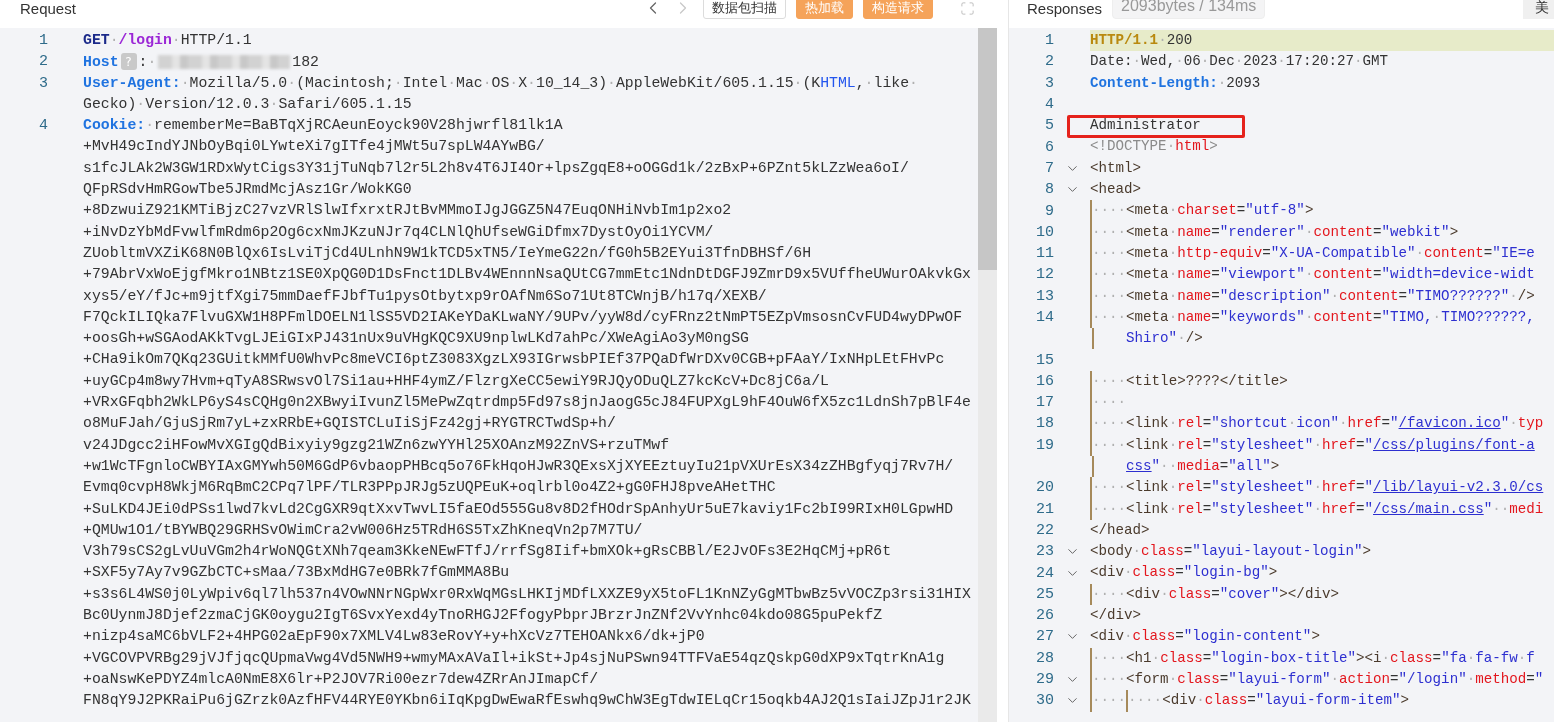 The height and width of the screenshot is (722, 1554). What do you see at coordinates (296, 573) in the screenshot?
I see `code-line: +SXF5y7Ay7v9GZbCTC+sMaa/73BxMdHG7e0BRk7fGmMMA8Bu` at bounding box center [296, 573].